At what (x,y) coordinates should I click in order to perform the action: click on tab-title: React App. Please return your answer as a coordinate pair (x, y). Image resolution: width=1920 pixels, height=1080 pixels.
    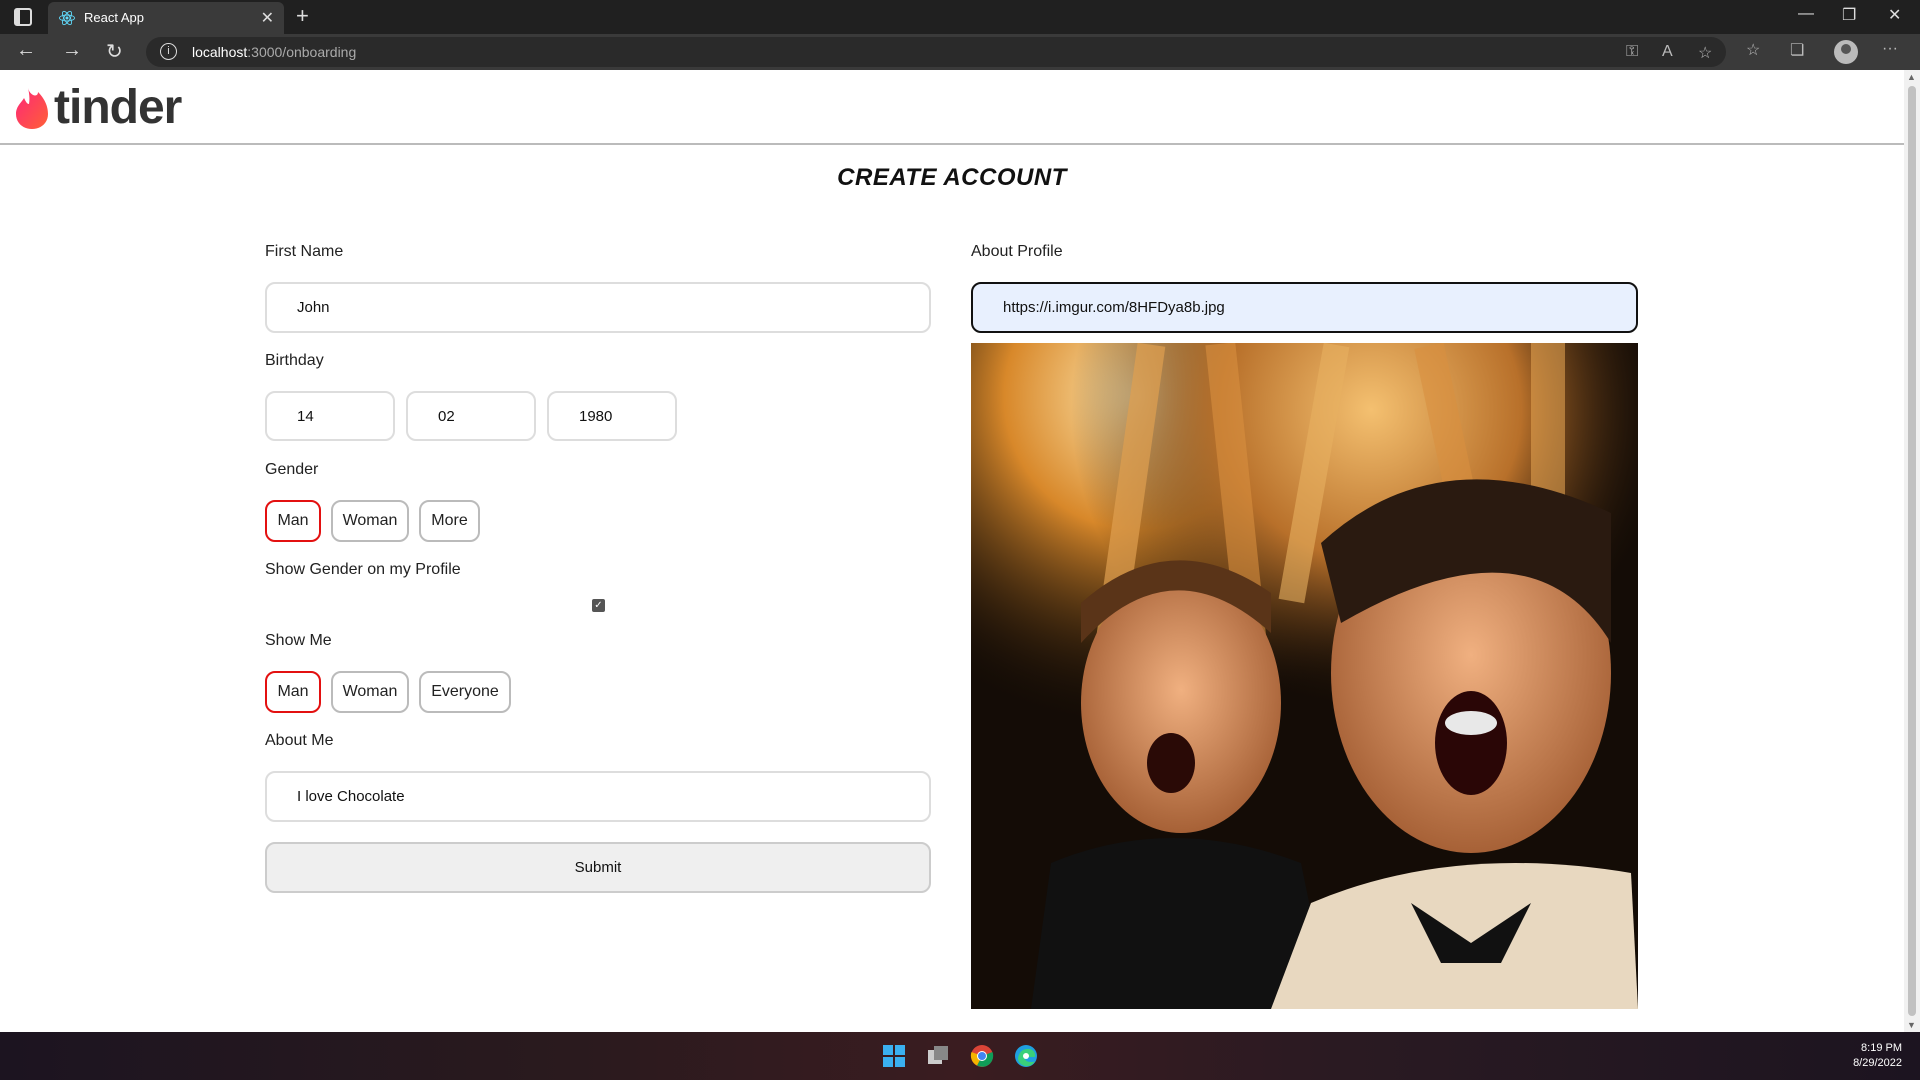
    Looking at the image, I should click on (114, 17).